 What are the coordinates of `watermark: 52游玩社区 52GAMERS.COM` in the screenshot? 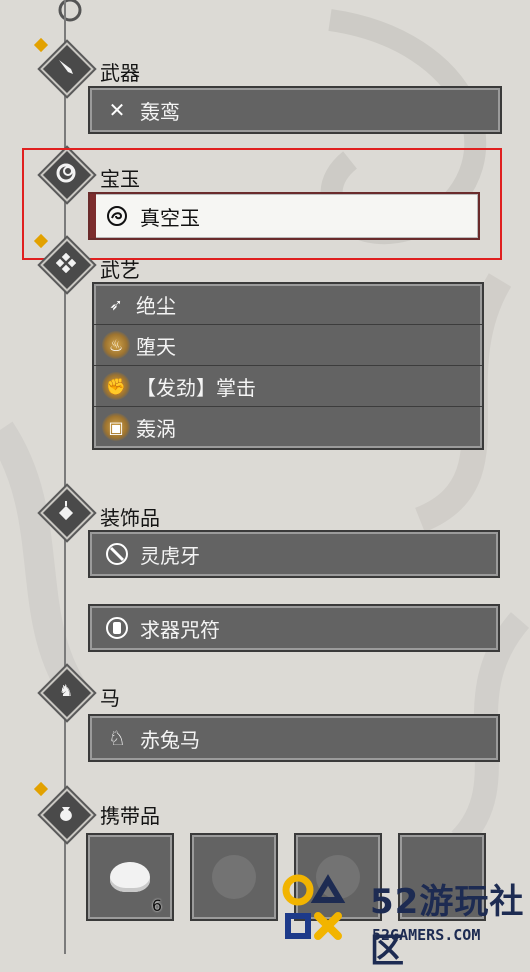 It's located at (405, 919).